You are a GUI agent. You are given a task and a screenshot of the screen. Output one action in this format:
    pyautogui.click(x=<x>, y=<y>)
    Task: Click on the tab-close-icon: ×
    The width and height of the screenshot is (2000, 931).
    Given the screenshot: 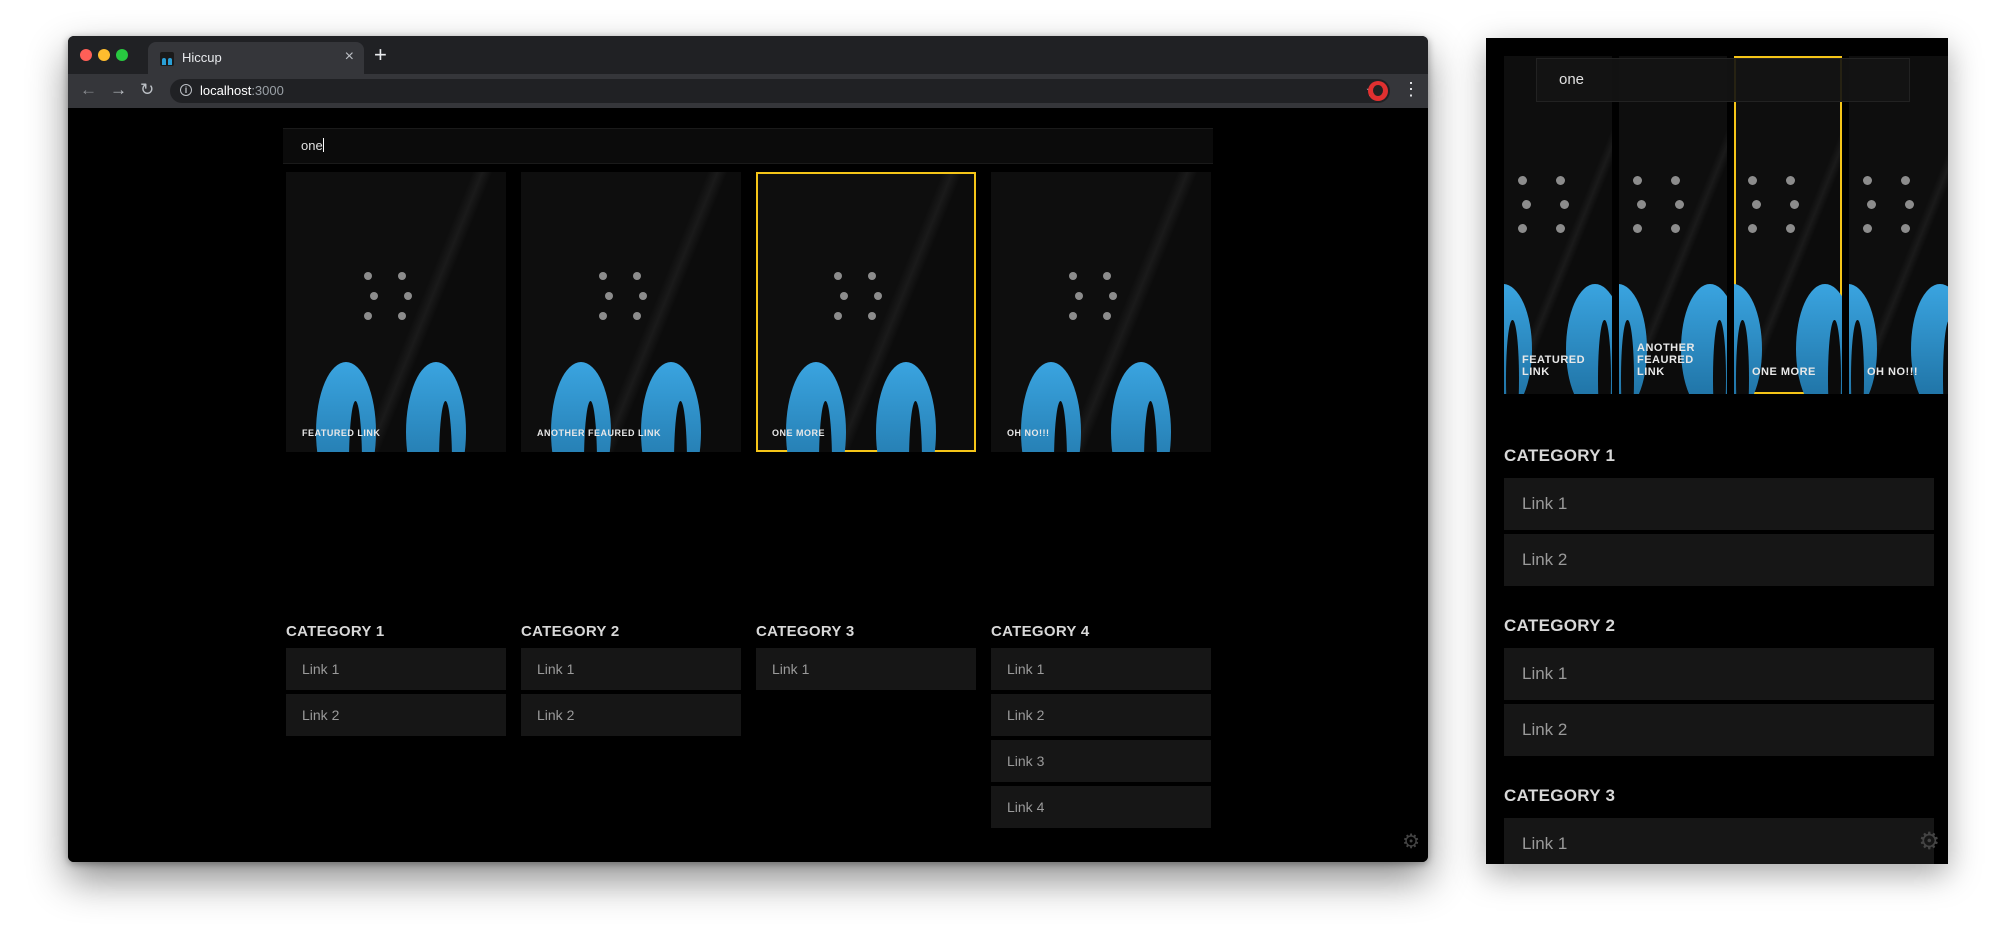 What is the action you would take?
    pyautogui.click(x=349, y=57)
    